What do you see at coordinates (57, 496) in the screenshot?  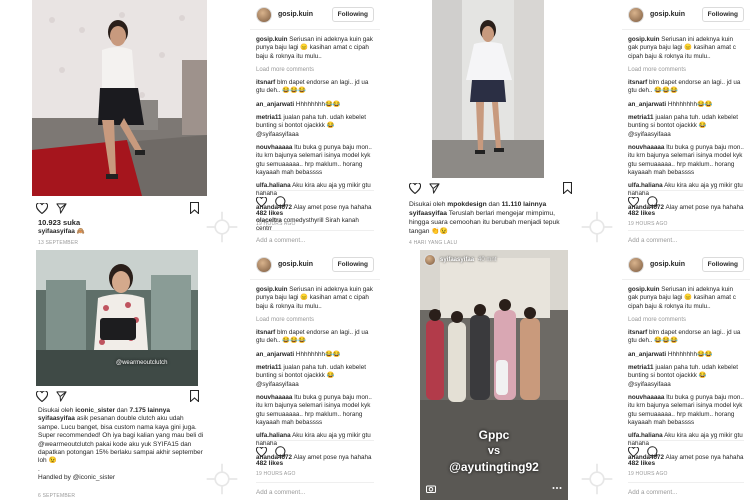 I see `post-2-date: 6 SEPTEMBER` at bounding box center [57, 496].